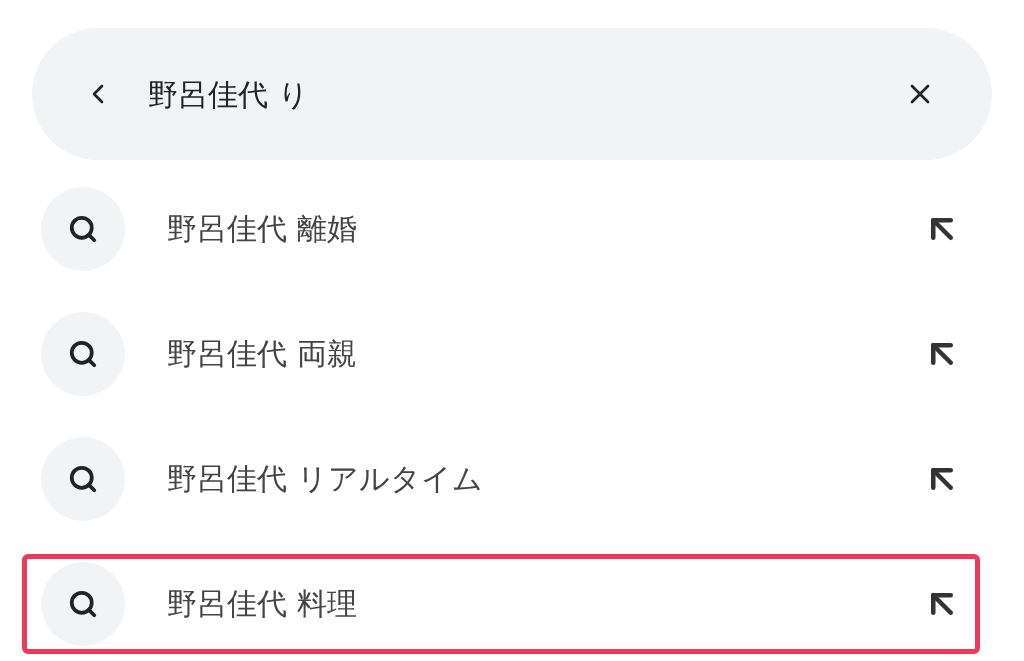 Image resolution: width=1024 pixels, height=661 pixels. I want to click on suggestion-text: 野呂佳代 リアルタイム, so click(325, 479).